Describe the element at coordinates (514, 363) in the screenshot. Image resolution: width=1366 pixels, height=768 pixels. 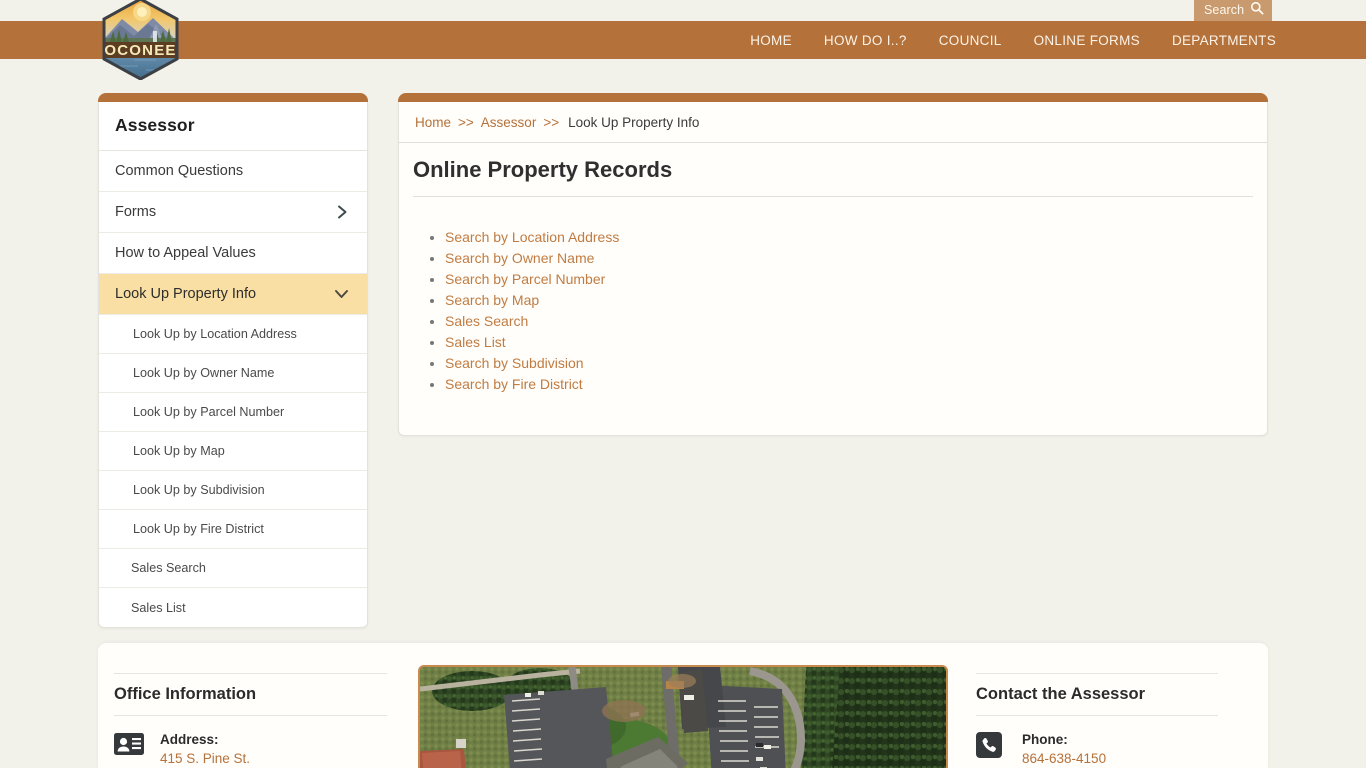
I see `link-search-by-subdivision: Search by Subdivision` at that location.